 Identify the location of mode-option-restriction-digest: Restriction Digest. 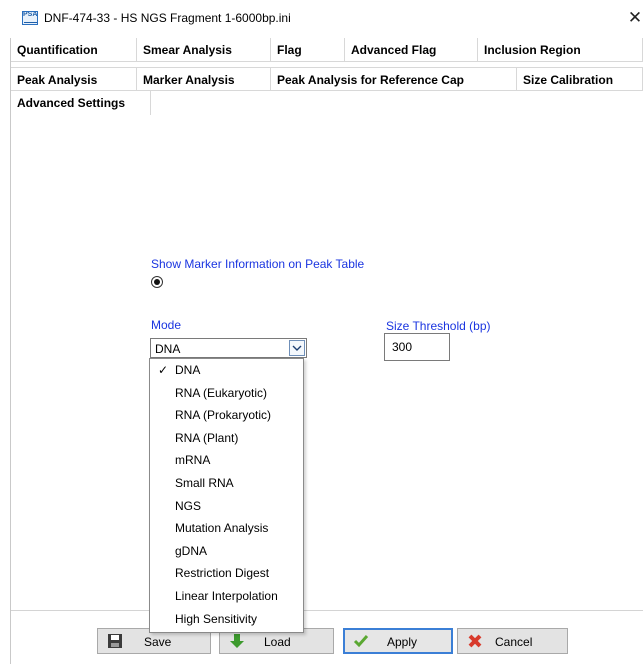
(226, 573).